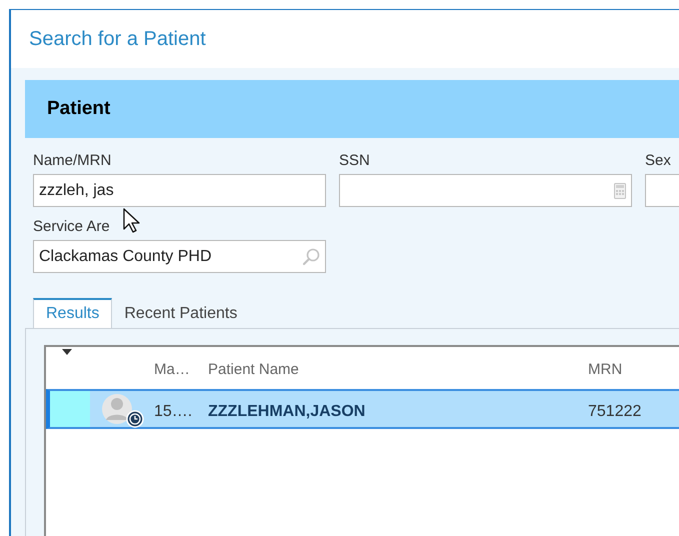 The image size is (679, 536). Describe the element at coordinates (173, 412) in the screenshot. I see `table-cell-text: 15….` at that location.